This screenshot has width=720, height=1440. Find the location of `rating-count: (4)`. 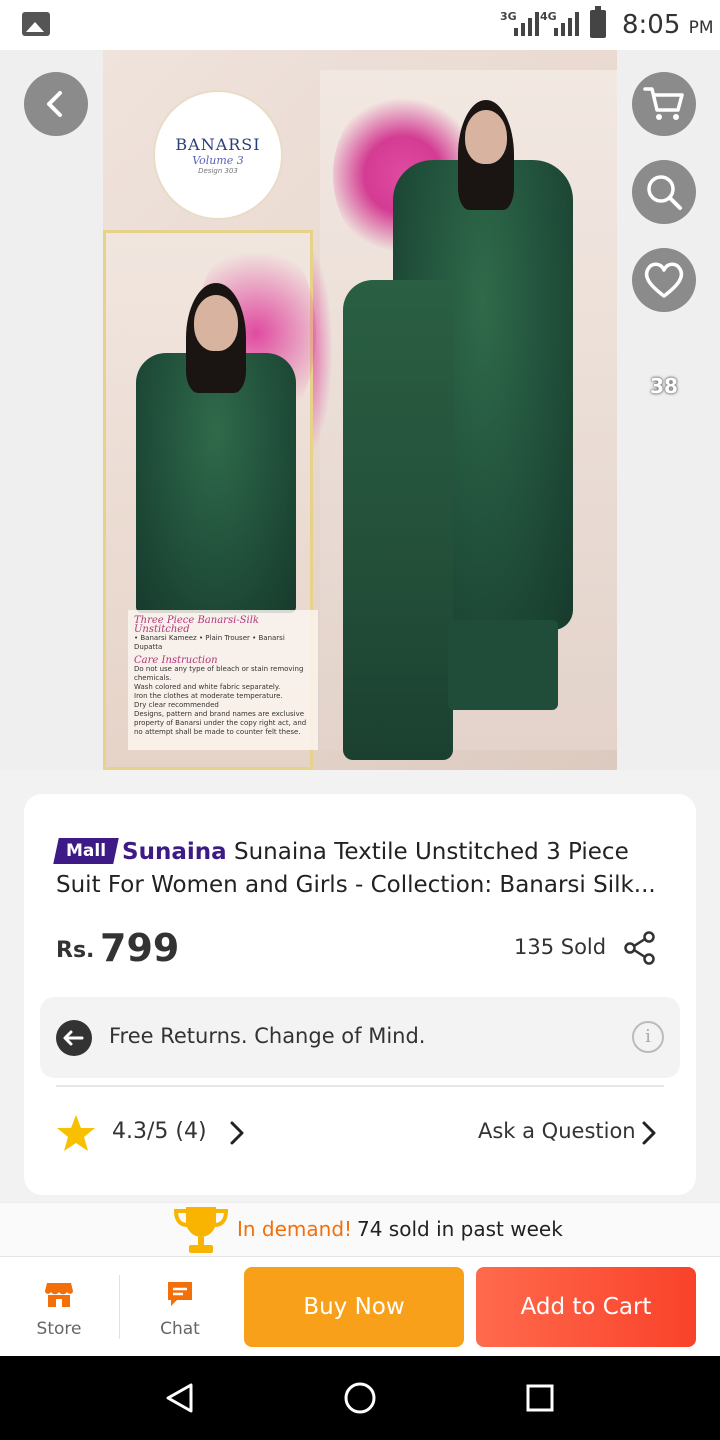

rating-count: (4) is located at coordinates (191, 1131).